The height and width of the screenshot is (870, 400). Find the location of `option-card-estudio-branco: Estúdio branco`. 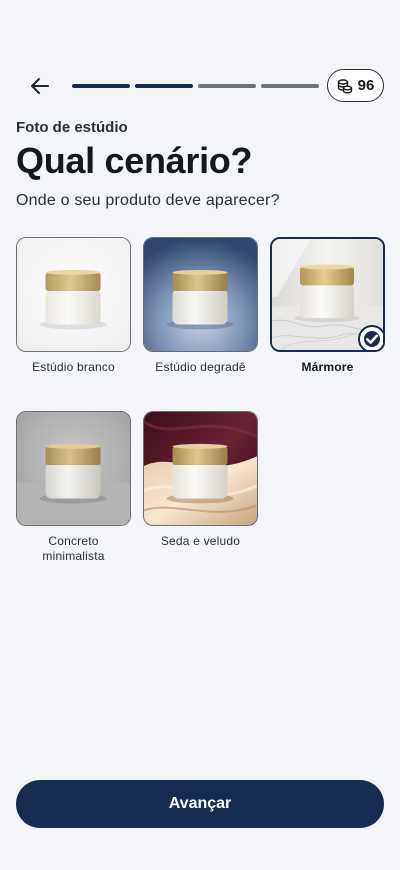

option-card-estudio-branco: Estúdio branco is located at coordinates (73, 306).